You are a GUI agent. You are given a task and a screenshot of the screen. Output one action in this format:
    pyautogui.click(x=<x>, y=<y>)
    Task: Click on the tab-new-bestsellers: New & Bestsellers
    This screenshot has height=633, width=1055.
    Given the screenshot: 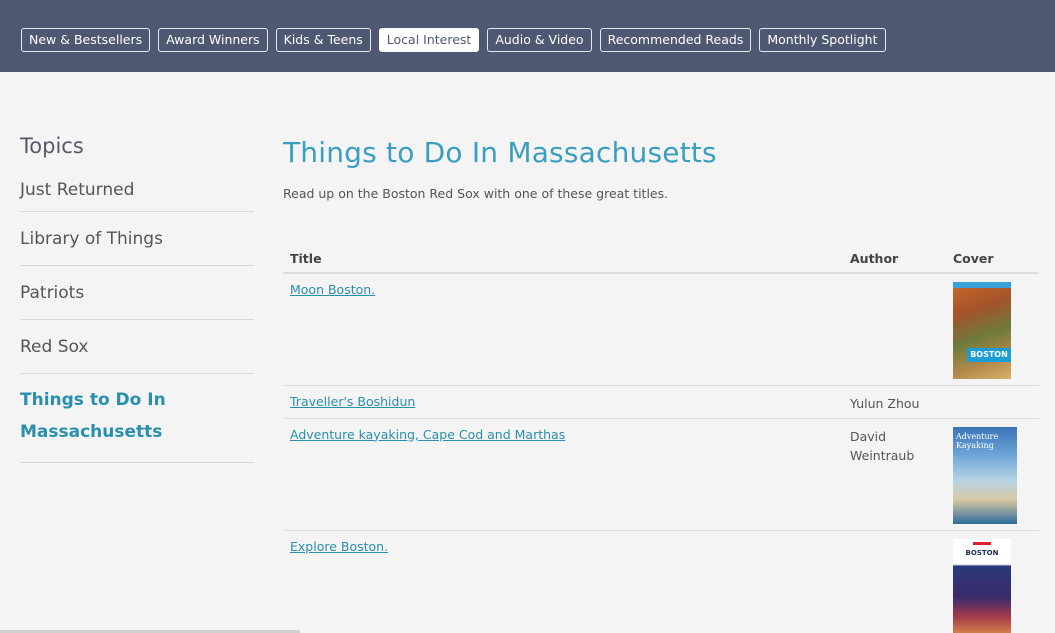 What is the action you would take?
    pyautogui.click(x=86, y=40)
    